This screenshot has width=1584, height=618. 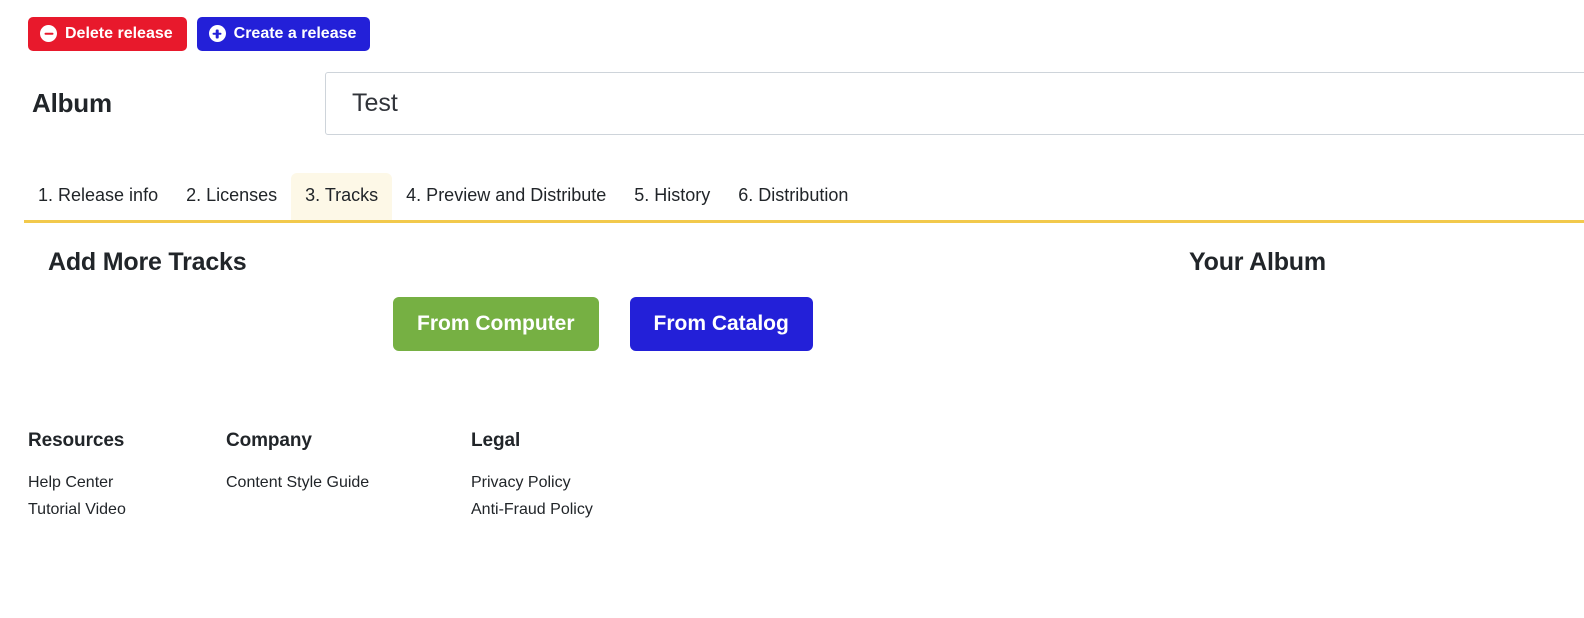 I want to click on tab-tracks: 3. Tracks, so click(x=342, y=196).